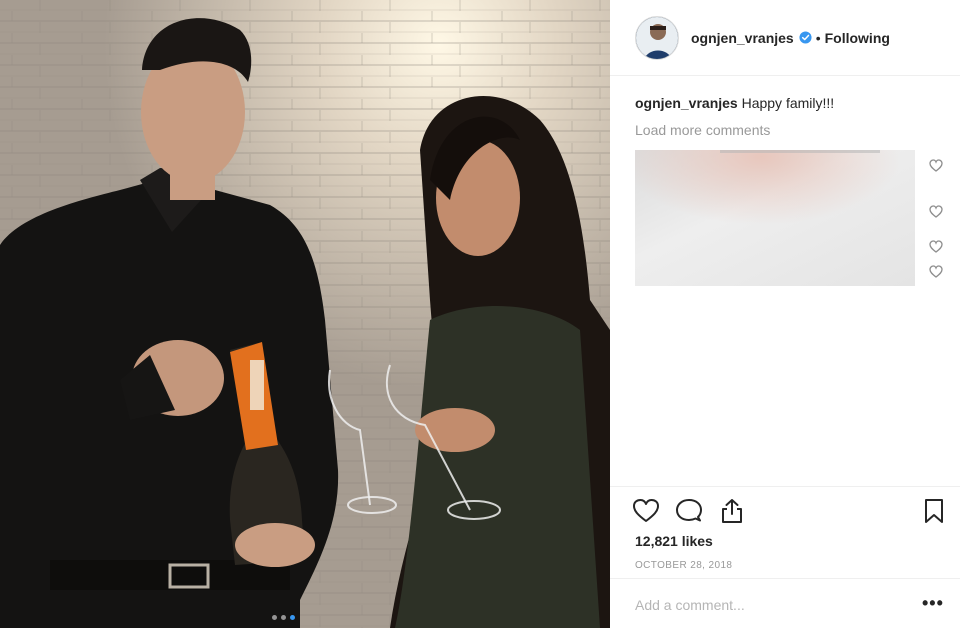 The height and width of the screenshot is (628, 960). I want to click on carousel-dot-active, so click(292, 617).